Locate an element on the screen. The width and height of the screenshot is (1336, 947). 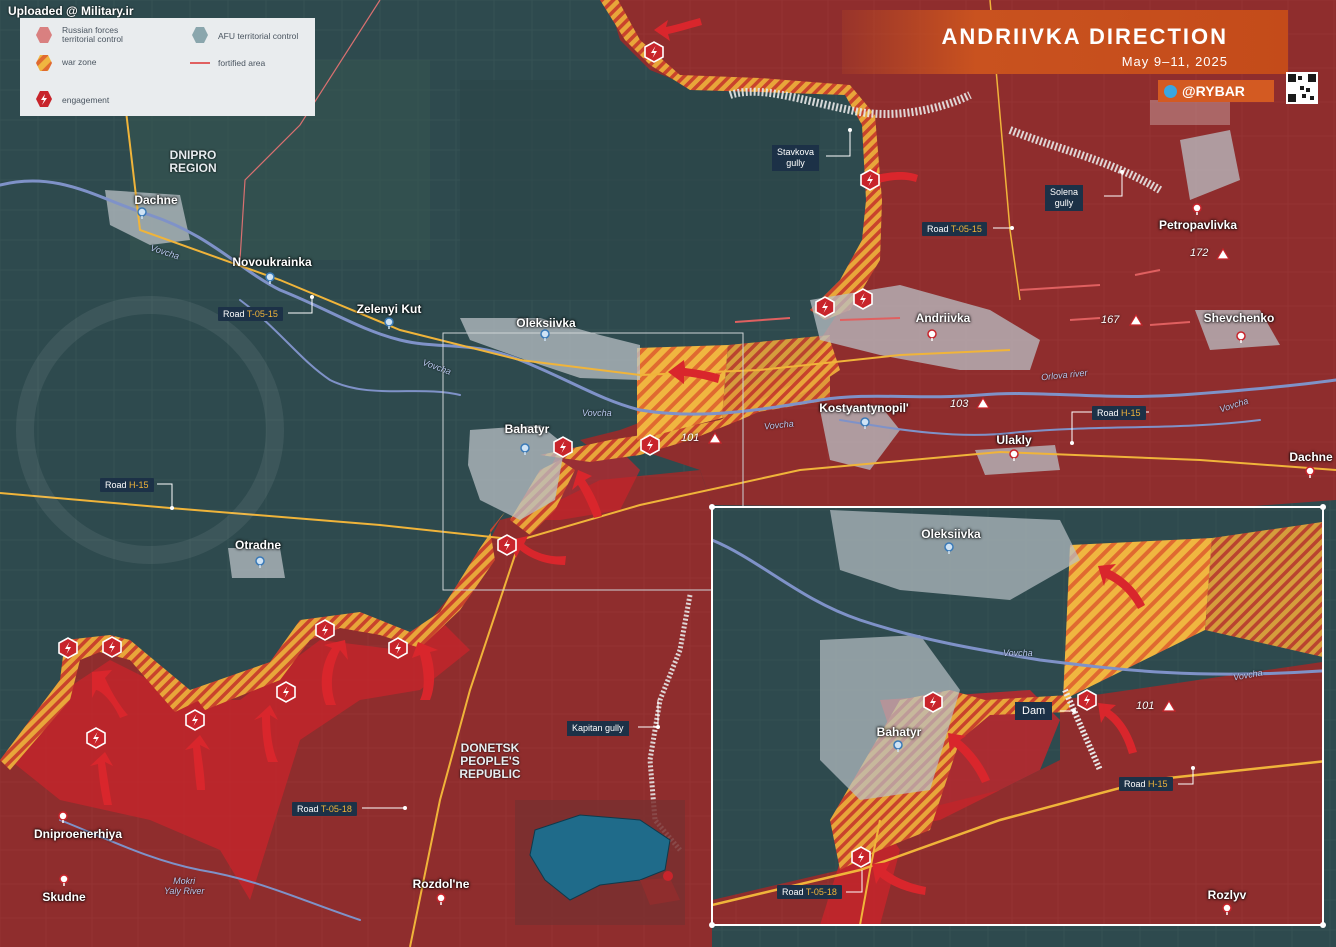
town-dachne-east: Dachne is located at coordinates (1311, 457).